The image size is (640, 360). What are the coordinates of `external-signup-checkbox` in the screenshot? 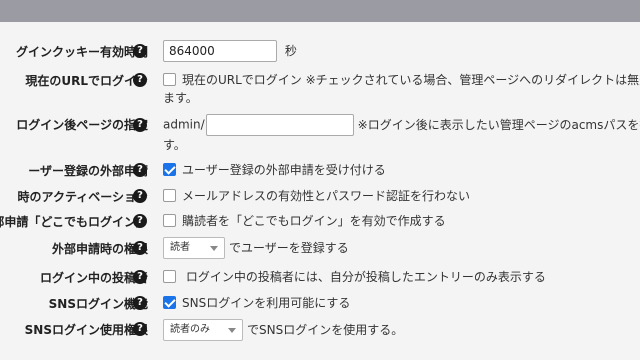 It's located at (169, 169).